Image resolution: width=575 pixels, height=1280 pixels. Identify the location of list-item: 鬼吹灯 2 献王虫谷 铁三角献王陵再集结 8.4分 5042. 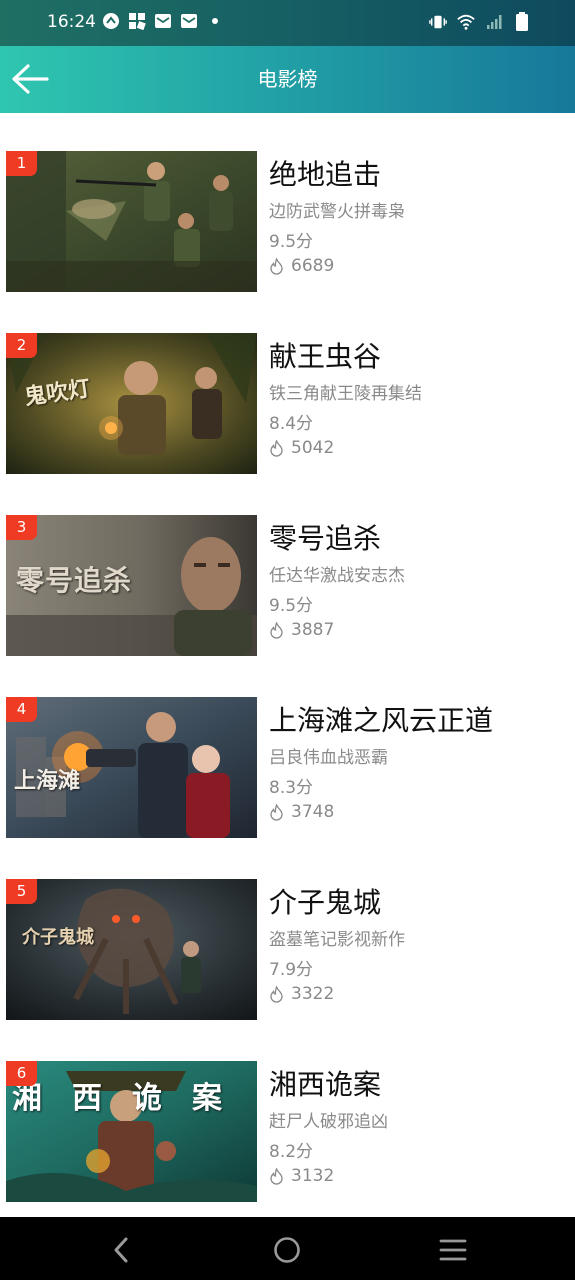
(287, 404).